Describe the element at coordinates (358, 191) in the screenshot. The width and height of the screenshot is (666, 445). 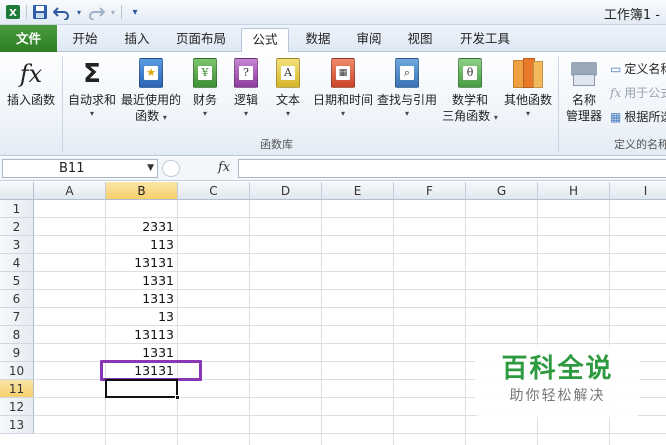
I see `column-header-e: E` at that location.